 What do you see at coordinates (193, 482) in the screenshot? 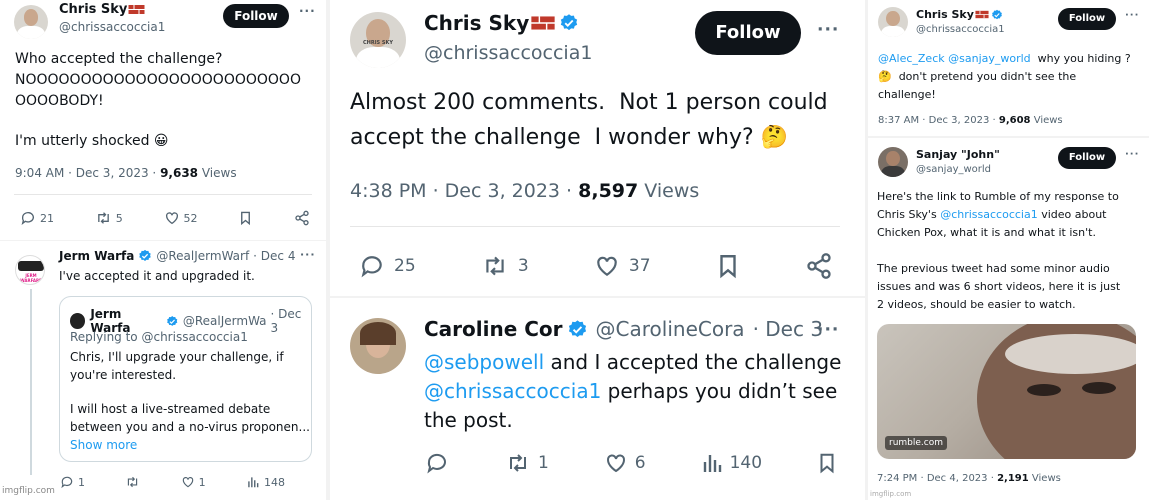
I see `like-button: 1` at bounding box center [193, 482].